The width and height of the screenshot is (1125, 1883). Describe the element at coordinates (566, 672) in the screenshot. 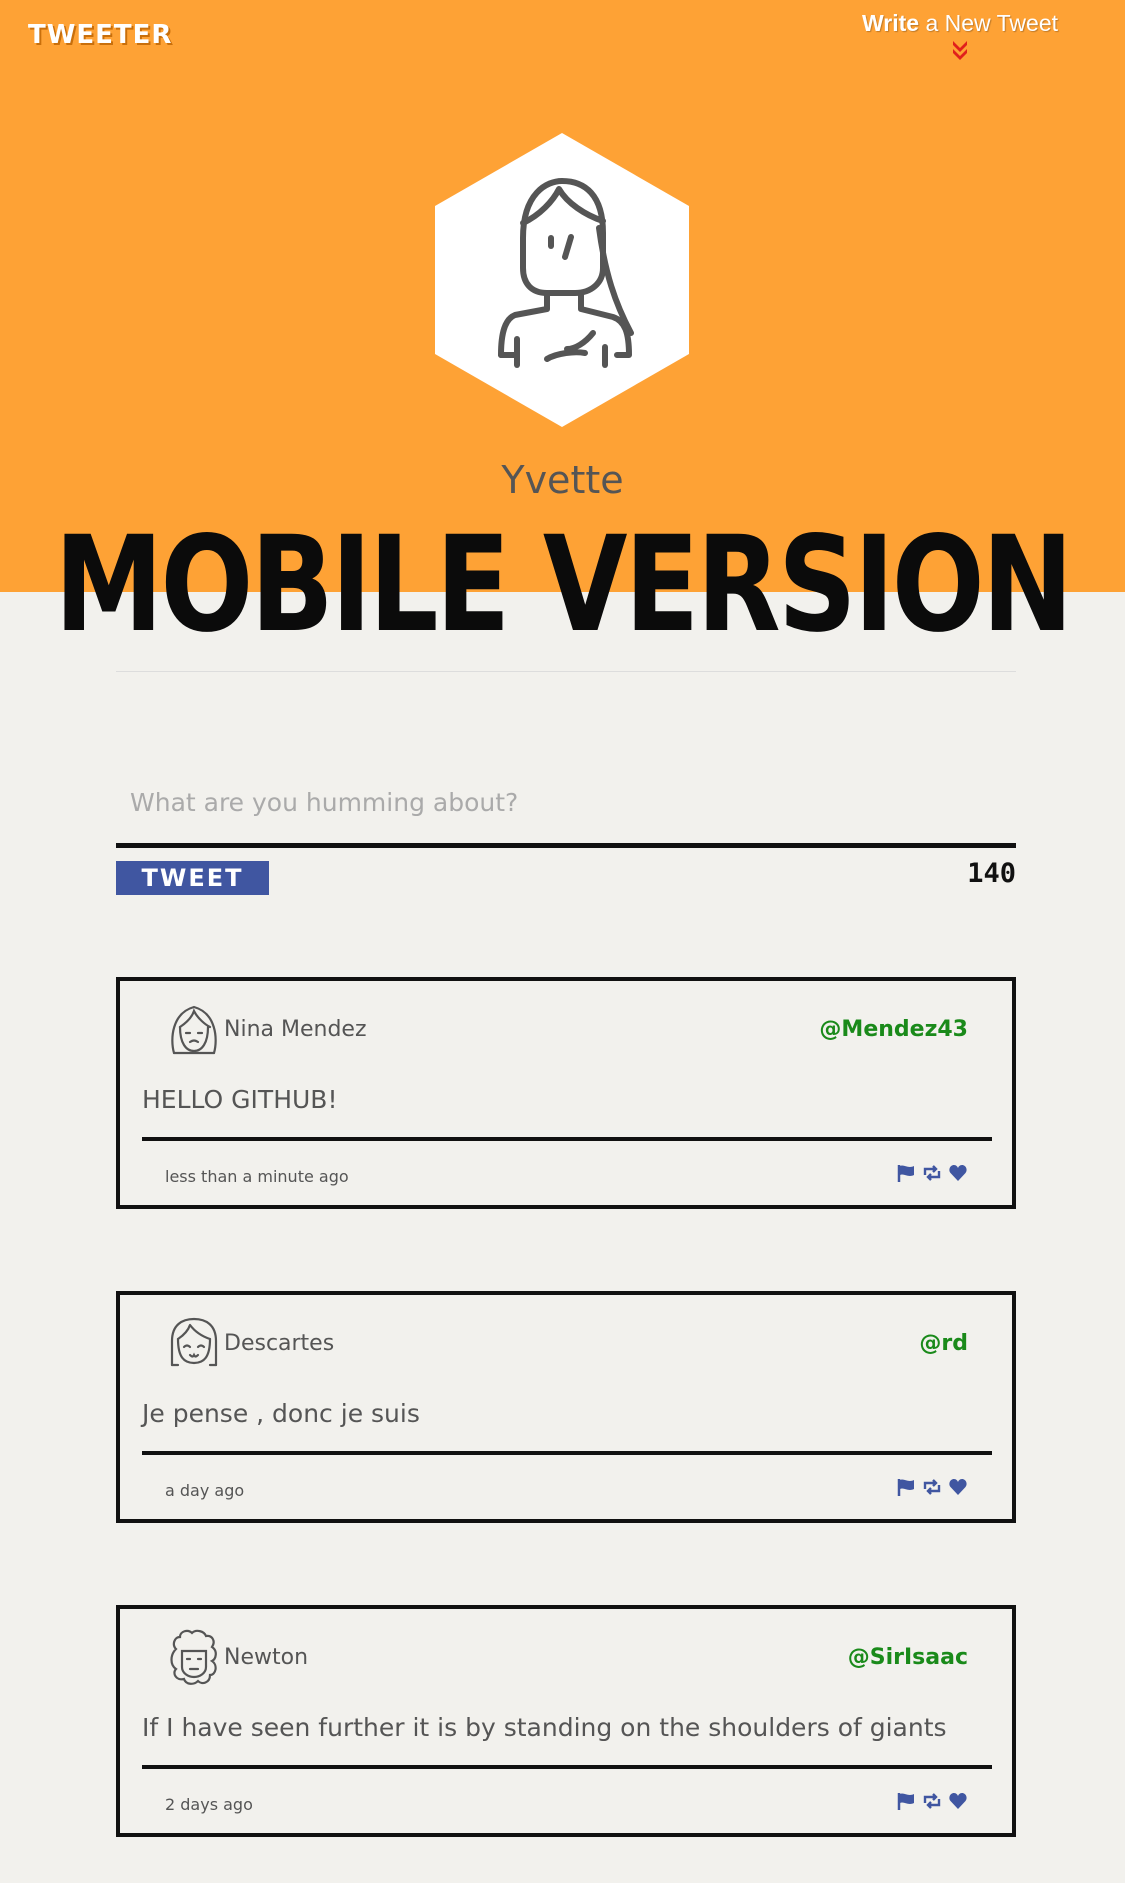

I see `divider` at that location.